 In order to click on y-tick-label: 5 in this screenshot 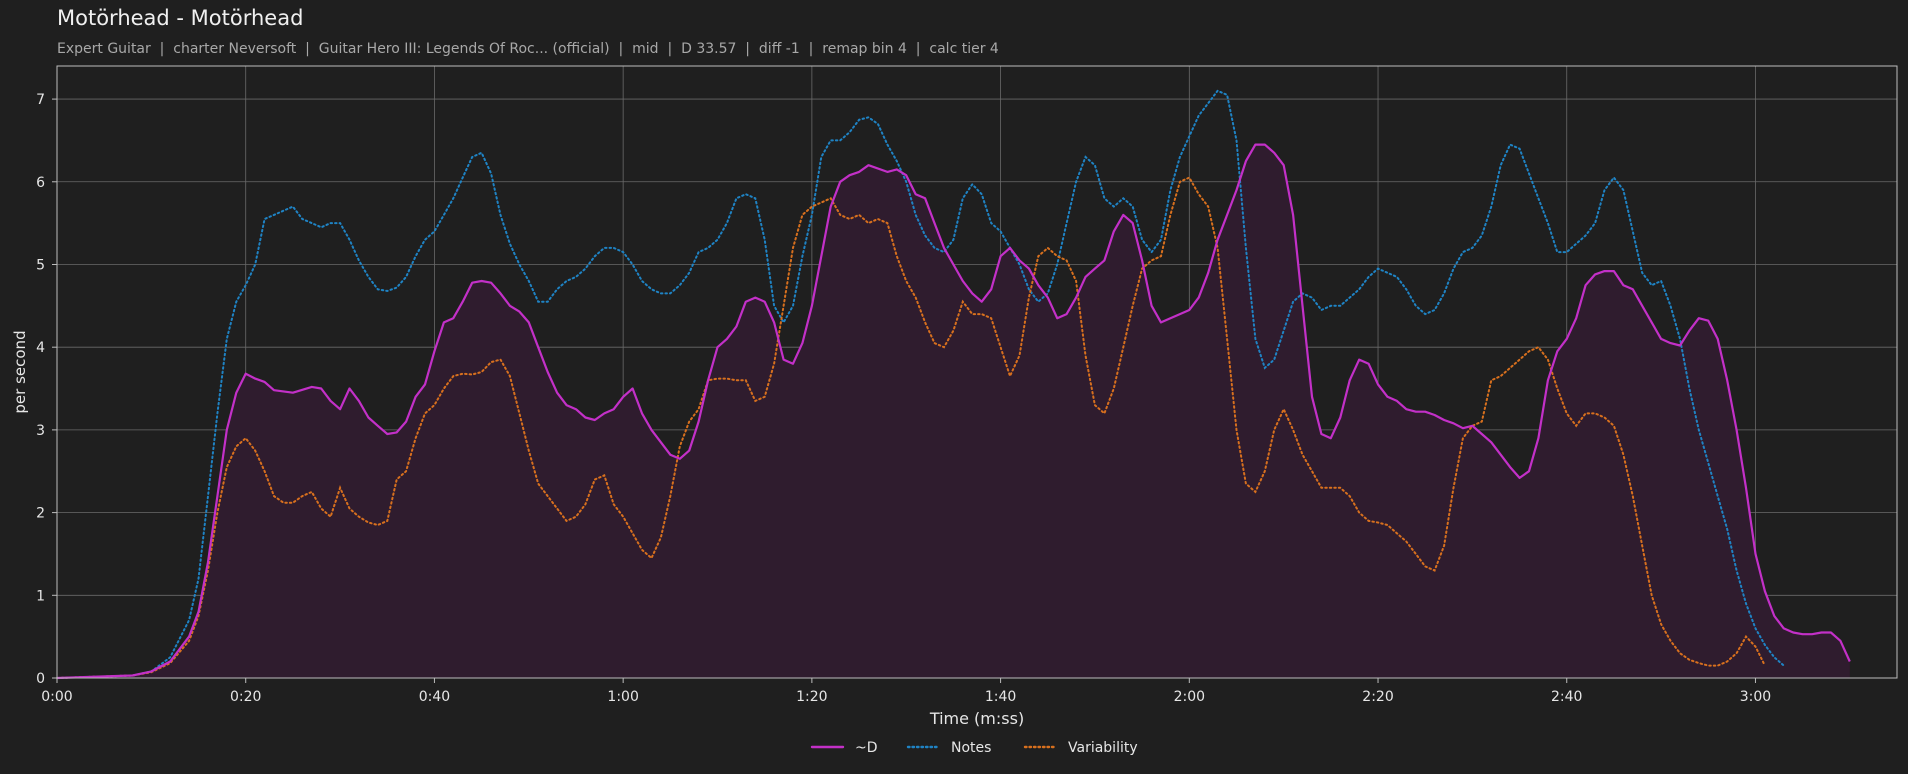, I will do `click(40, 265)`.